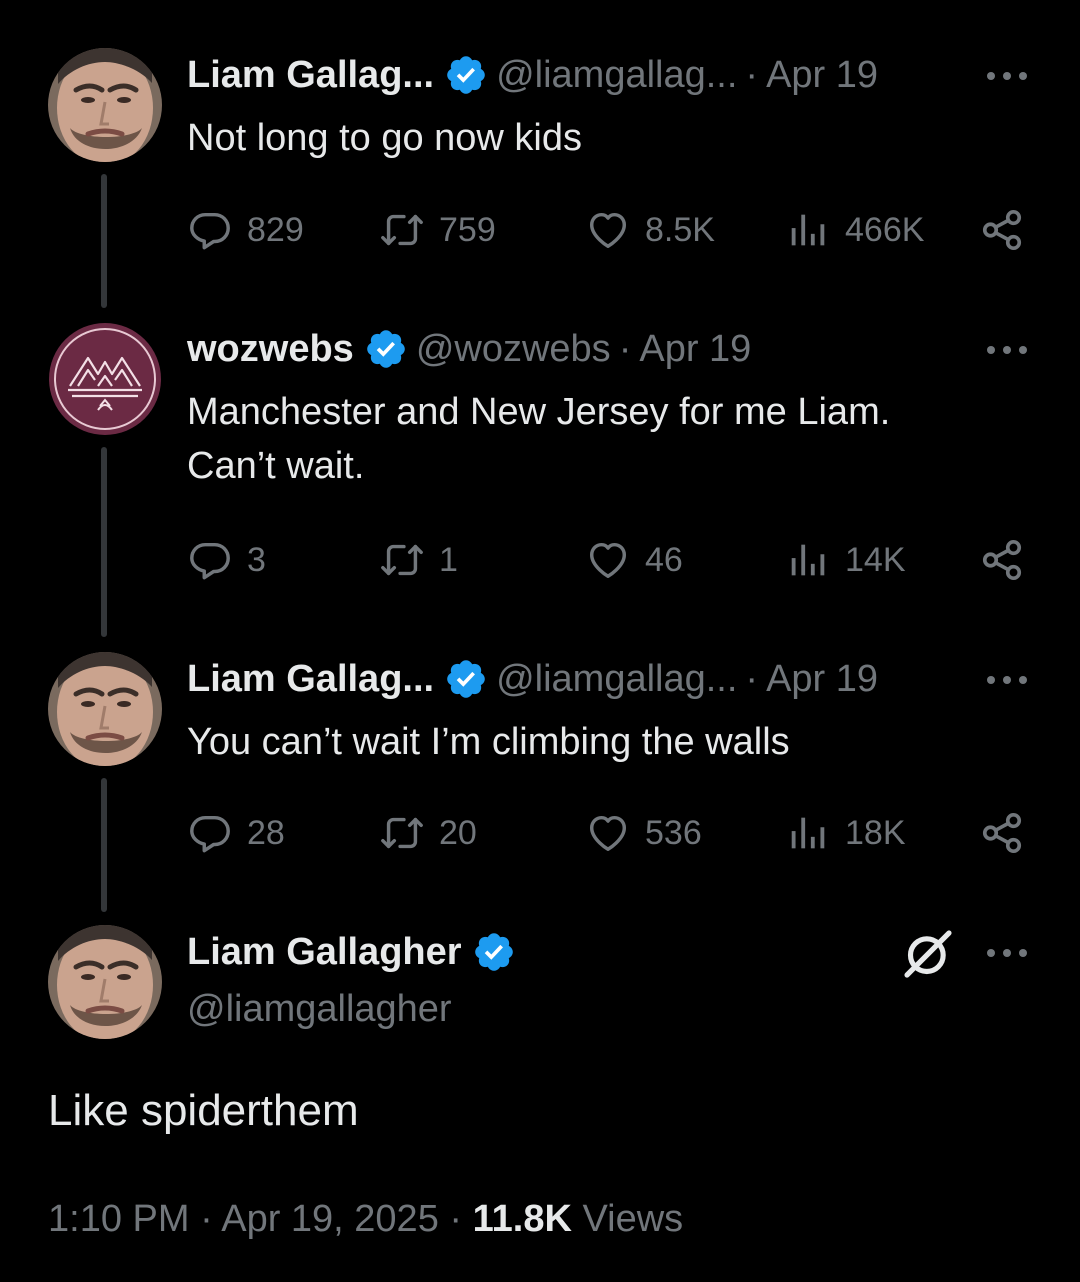  I want to click on views-label: Views, so click(633, 1219).